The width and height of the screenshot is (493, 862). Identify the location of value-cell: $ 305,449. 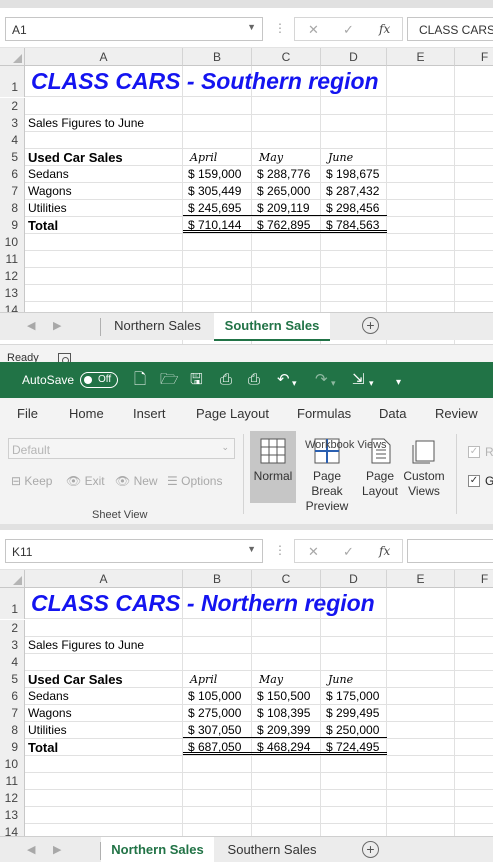
(217, 191).